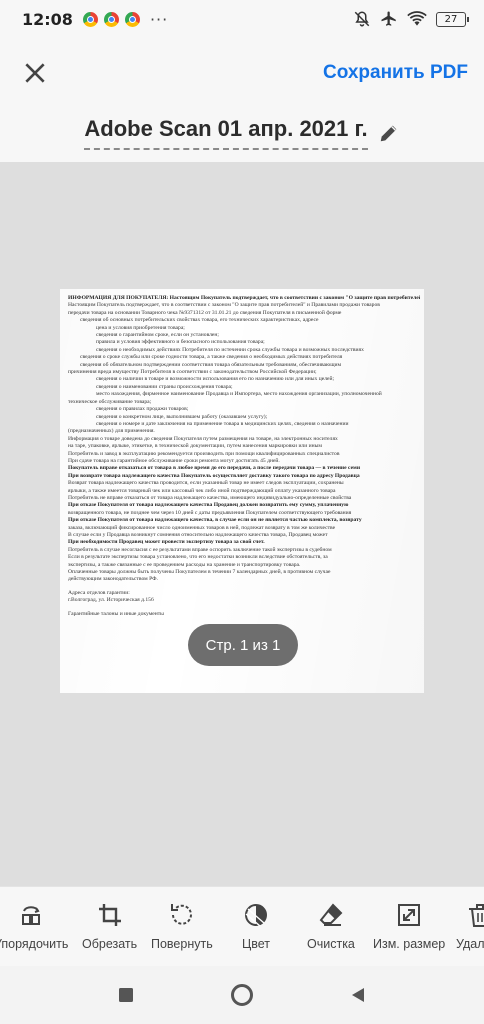 The height and width of the screenshot is (1024, 484). What do you see at coordinates (243, 645) in the screenshot?
I see `page-indicator: Стр. 1 из 1` at bounding box center [243, 645].